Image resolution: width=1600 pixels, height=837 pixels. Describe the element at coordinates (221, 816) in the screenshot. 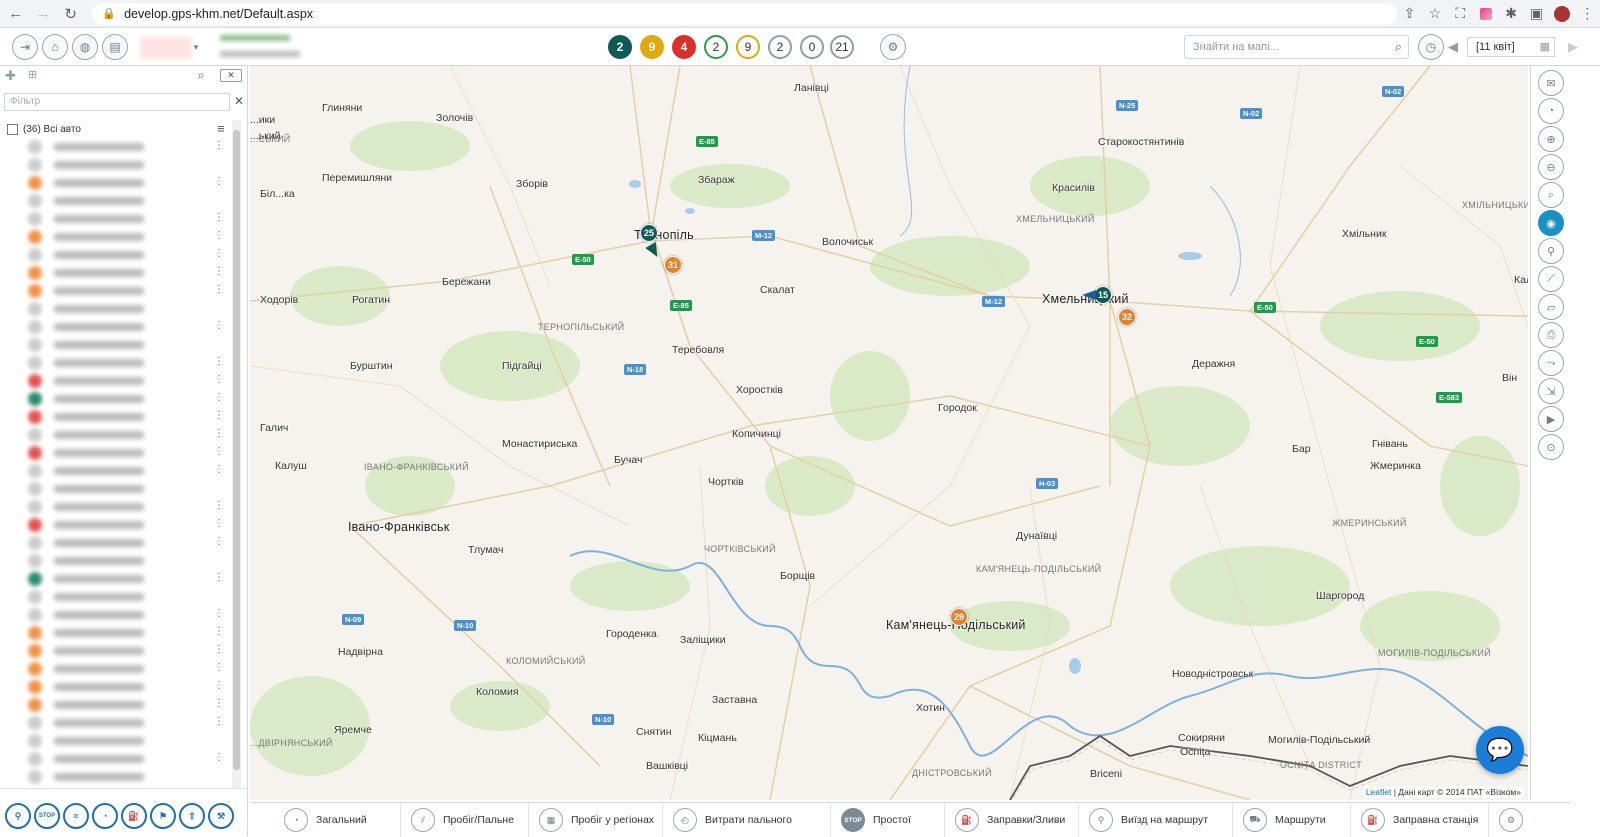

I see `tools-icon: ⚒` at that location.